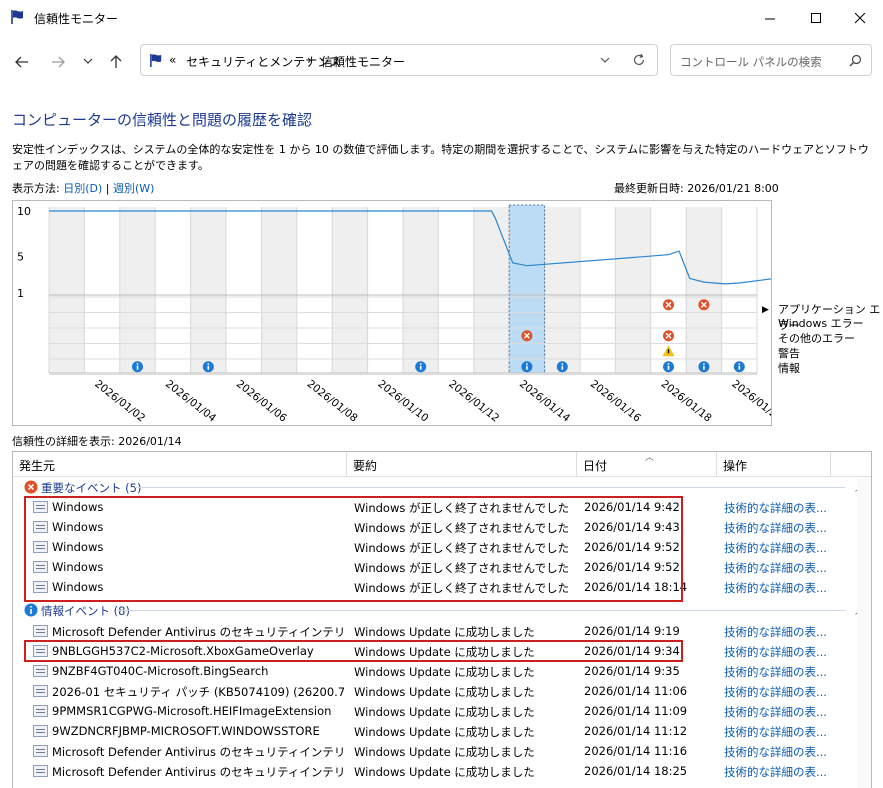 The height and width of the screenshot is (788, 883). What do you see at coordinates (82, 188) in the screenshot?
I see `view-daily-link: 日別(D)` at bounding box center [82, 188].